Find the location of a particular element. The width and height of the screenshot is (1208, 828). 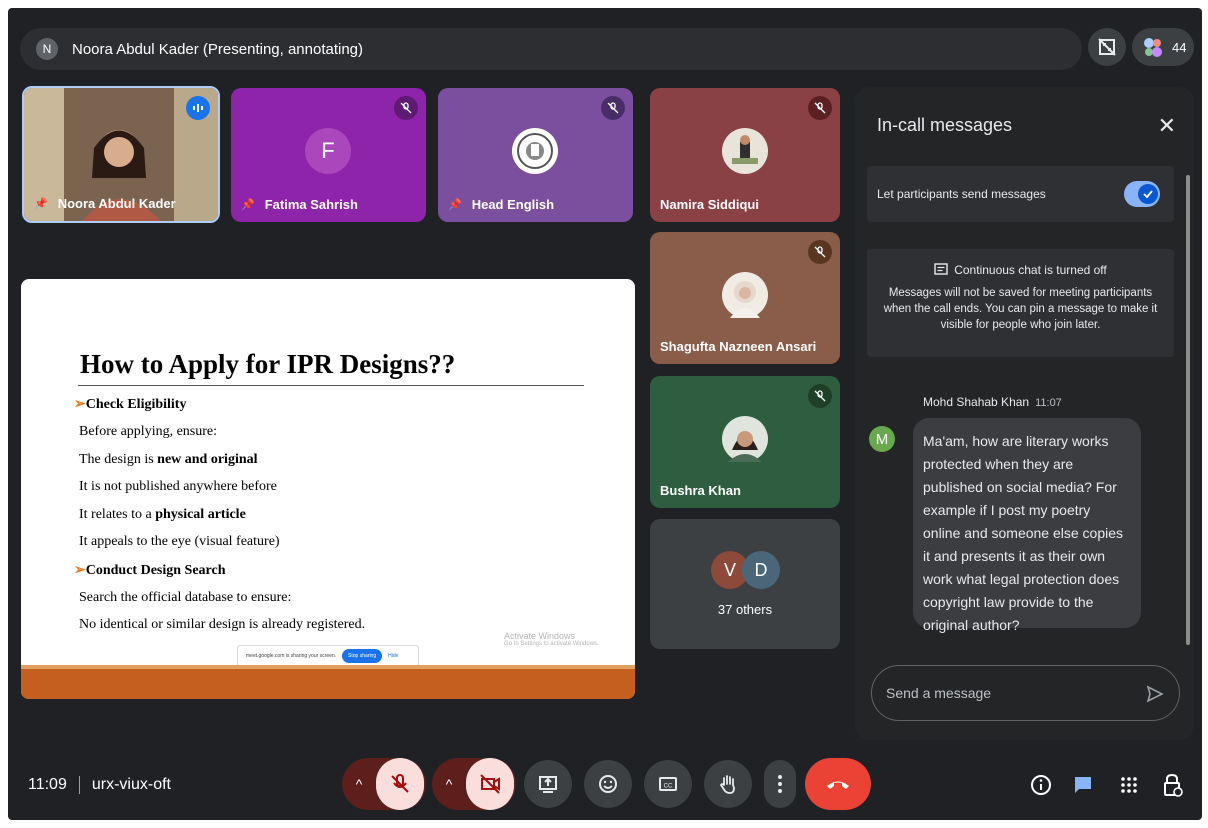

captions-button: CC is located at coordinates (668, 784).